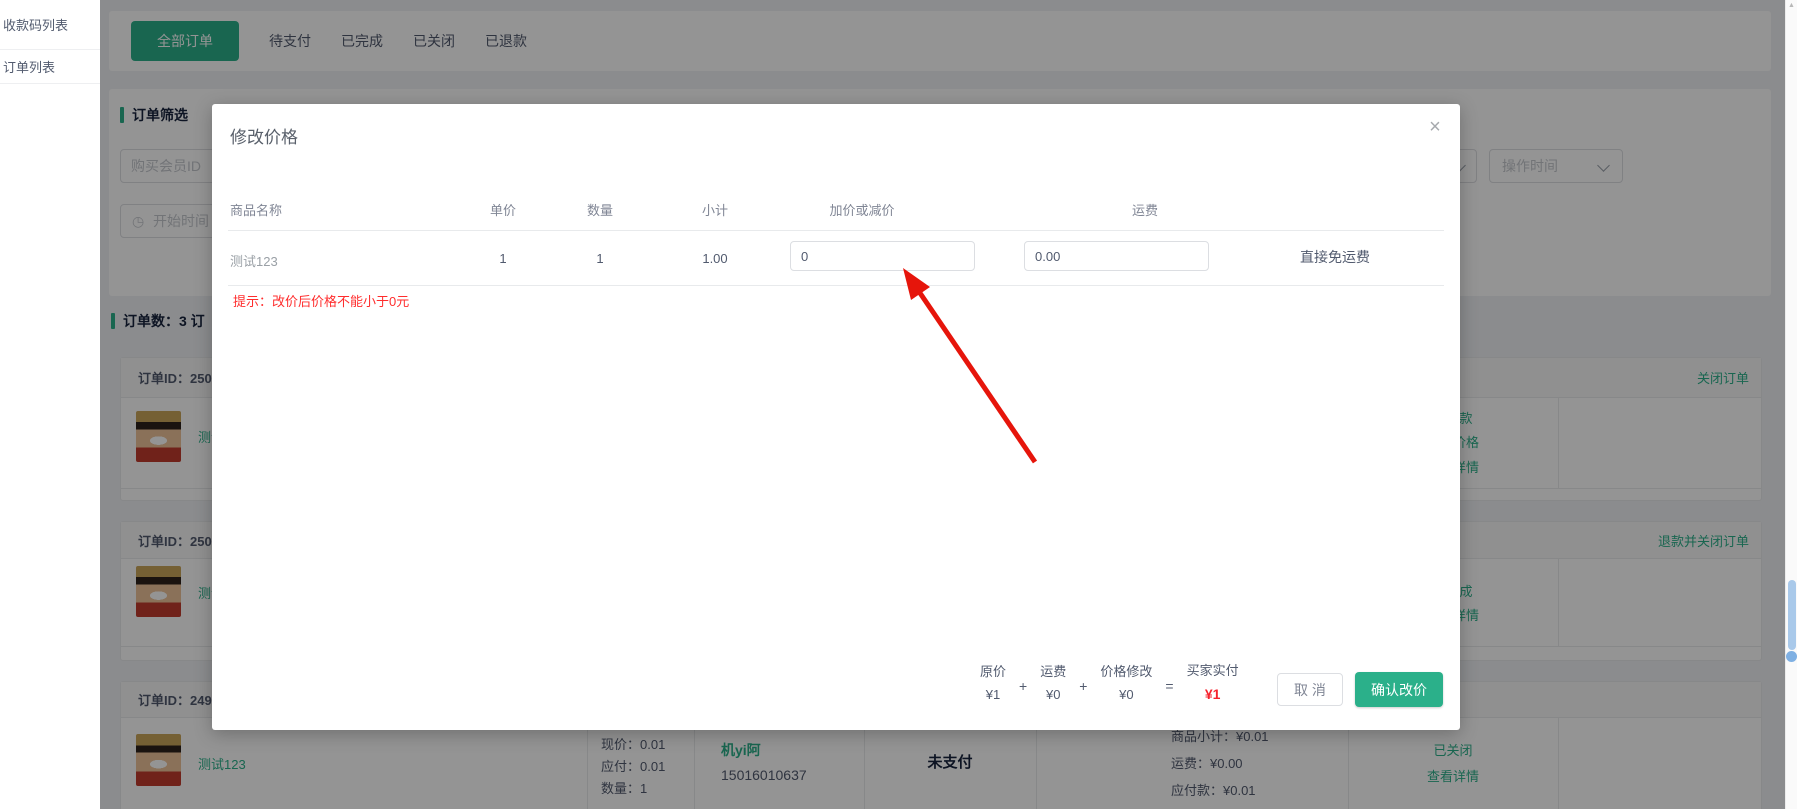 The height and width of the screenshot is (809, 1797). Describe the element at coordinates (321, 301) in the screenshot. I see `price-hint: 提示：改价后价格不能小于0元` at that location.